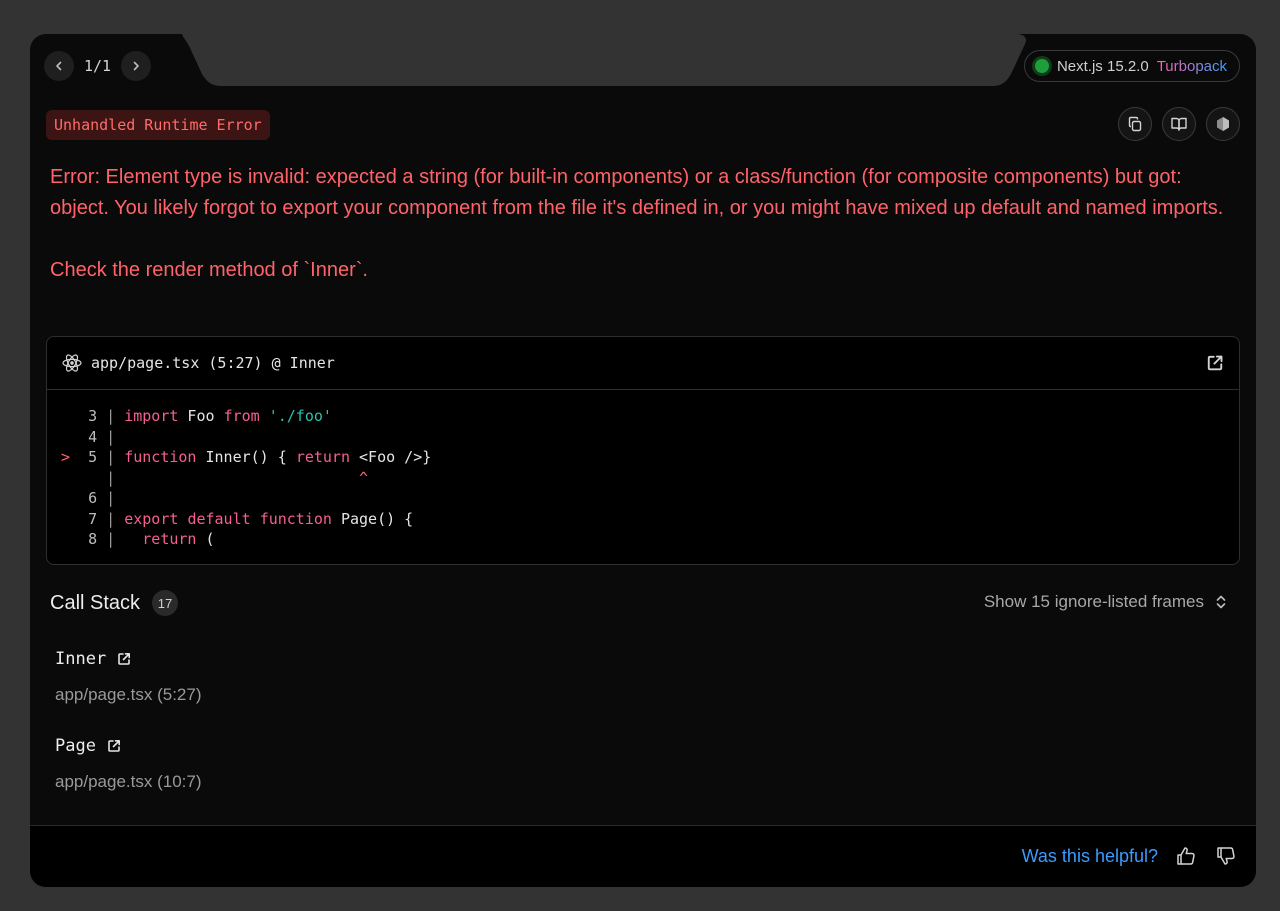 The width and height of the screenshot is (1280, 911). What do you see at coordinates (643, 856) in the screenshot?
I see `feedback-footer: Was this helpful?` at bounding box center [643, 856].